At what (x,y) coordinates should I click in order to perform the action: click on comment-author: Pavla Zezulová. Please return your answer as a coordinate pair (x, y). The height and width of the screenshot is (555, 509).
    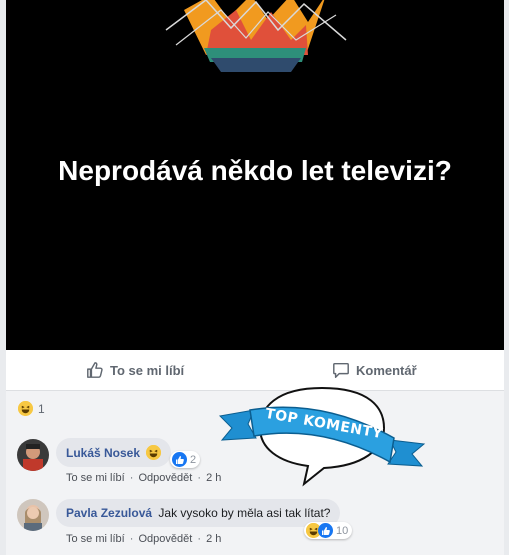
    Looking at the image, I should click on (109, 513).